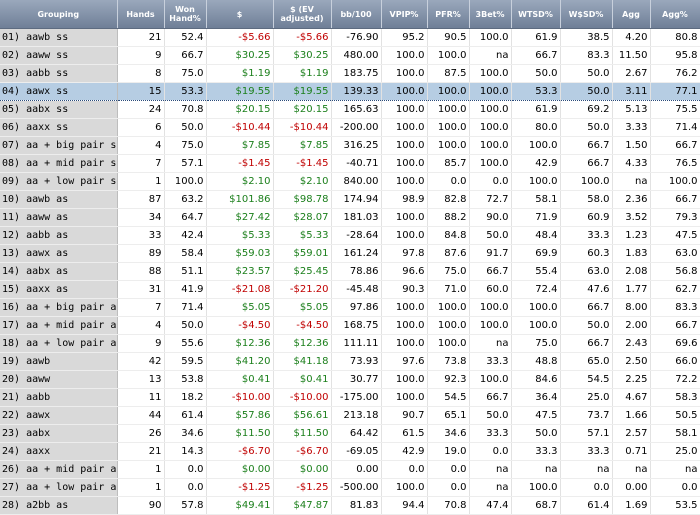 Image resolution: width=700 pixels, height=515 pixels. I want to click on cell-vpip-pct: 97.8, so click(404, 253).